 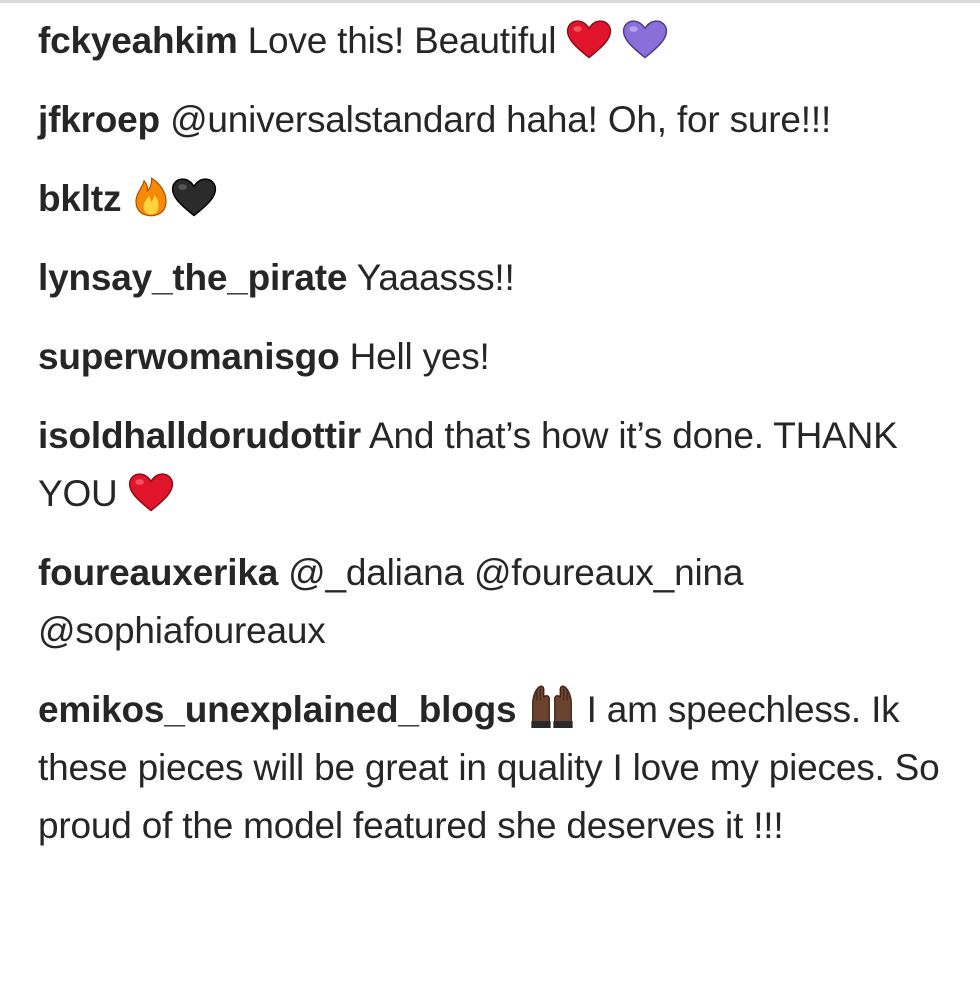 I want to click on comment-text: haha! Oh, for sure!!!, so click(x=664, y=119).